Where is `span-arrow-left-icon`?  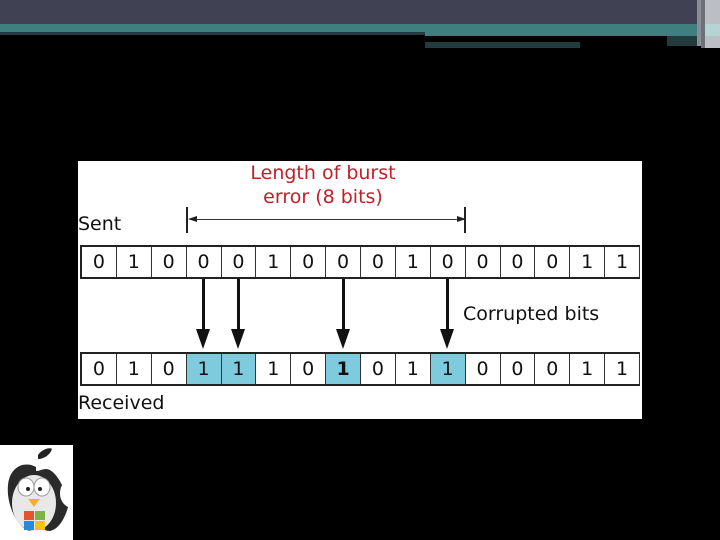 span-arrow-left-icon is located at coordinates (192, 219).